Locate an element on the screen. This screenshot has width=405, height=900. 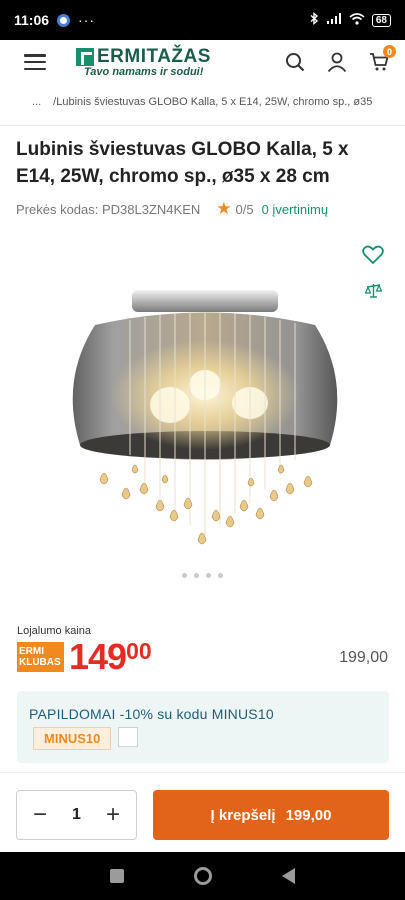
price-main: 149 is located at coordinates (98, 656).